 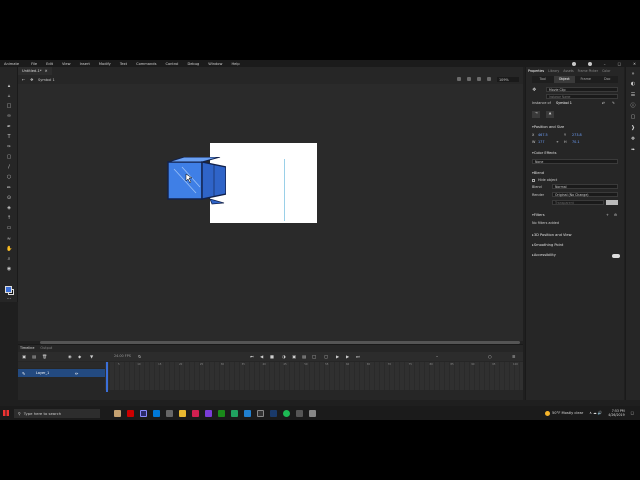 I want to click on camera-icon: ◉, so click(x=70, y=356).